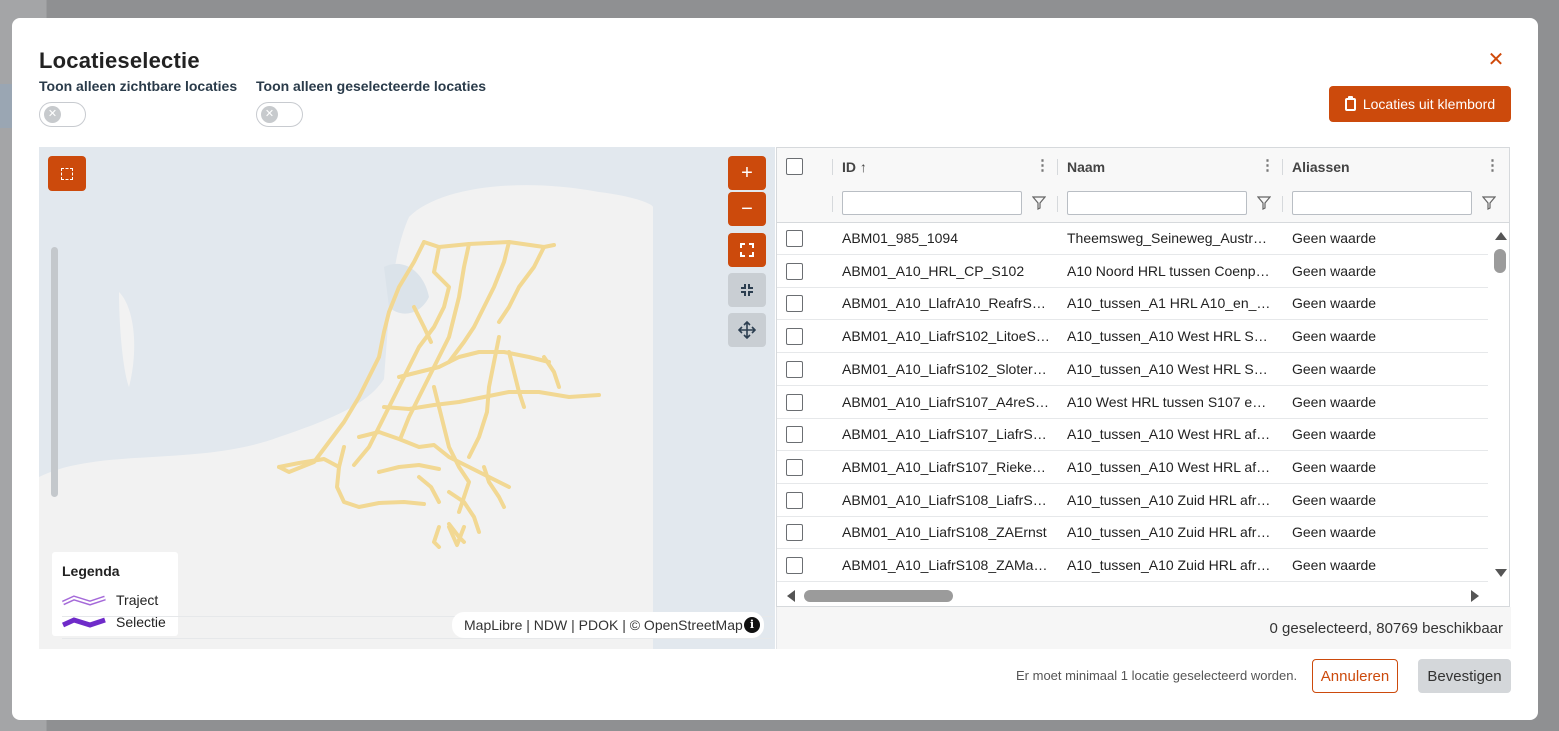 The image size is (1559, 731). I want to click on cell-id: ABM01_A10_LiafrS108_LiafrS109, so click(946, 499).